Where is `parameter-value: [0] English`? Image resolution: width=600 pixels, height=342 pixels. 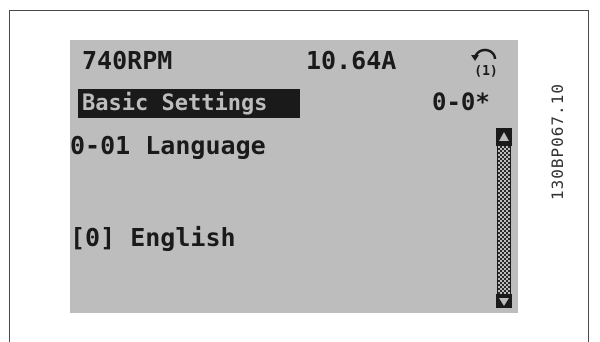
parameter-value: [0] English is located at coordinates (294, 238).